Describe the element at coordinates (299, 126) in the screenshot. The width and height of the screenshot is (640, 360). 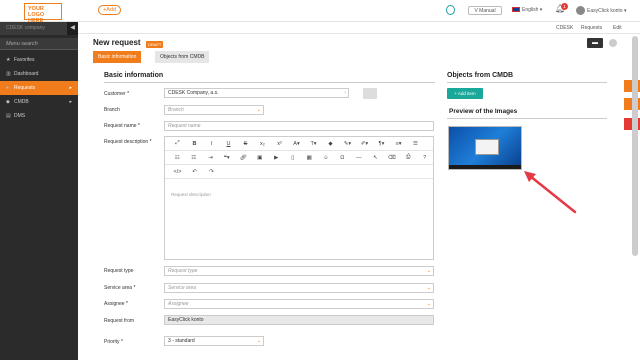
I see `request-name-input: Request name` at that location.